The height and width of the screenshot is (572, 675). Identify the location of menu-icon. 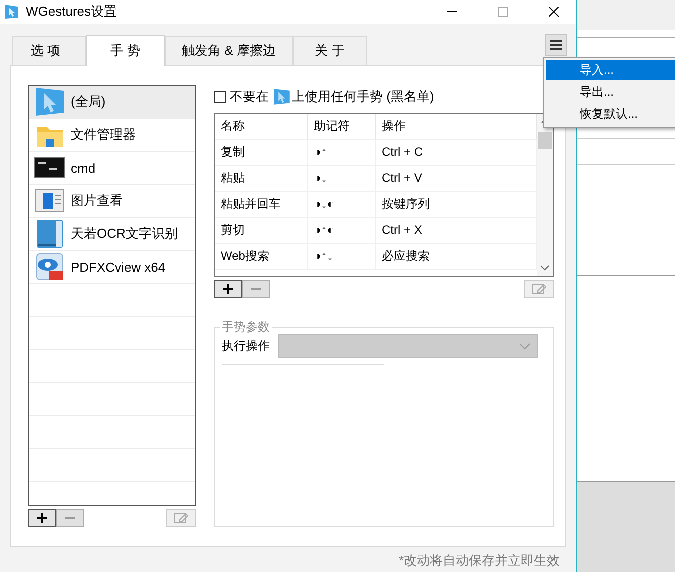
(556, 45).